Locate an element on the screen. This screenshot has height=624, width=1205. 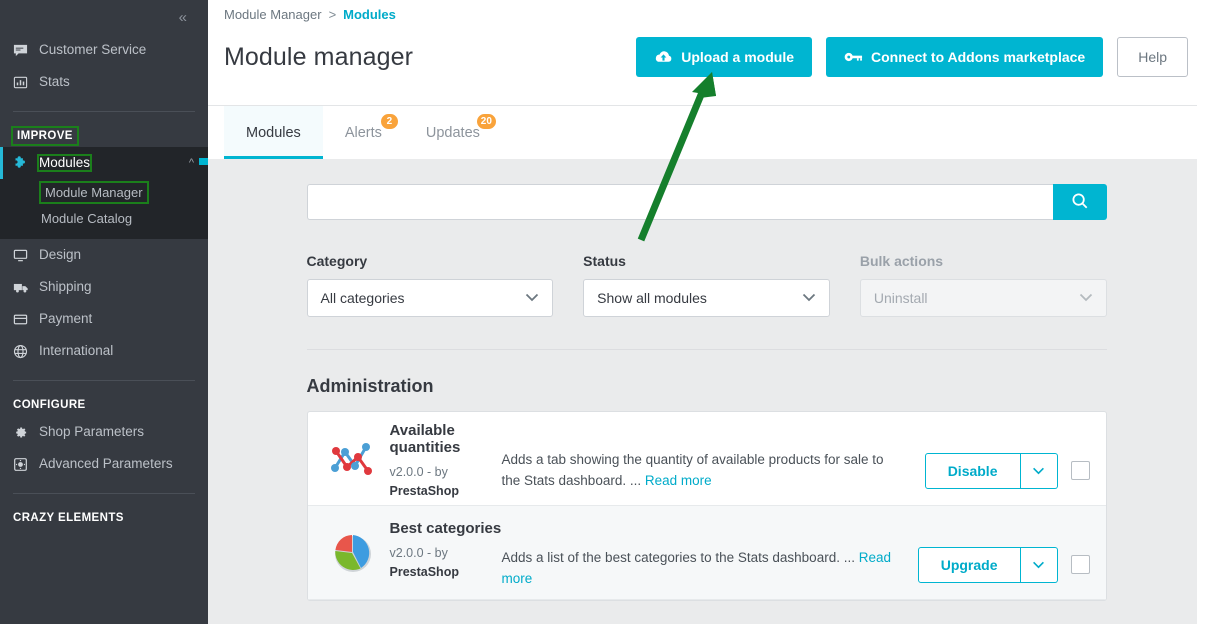
sidebar-item-payment: Payment is located at coordinates (104, 319).